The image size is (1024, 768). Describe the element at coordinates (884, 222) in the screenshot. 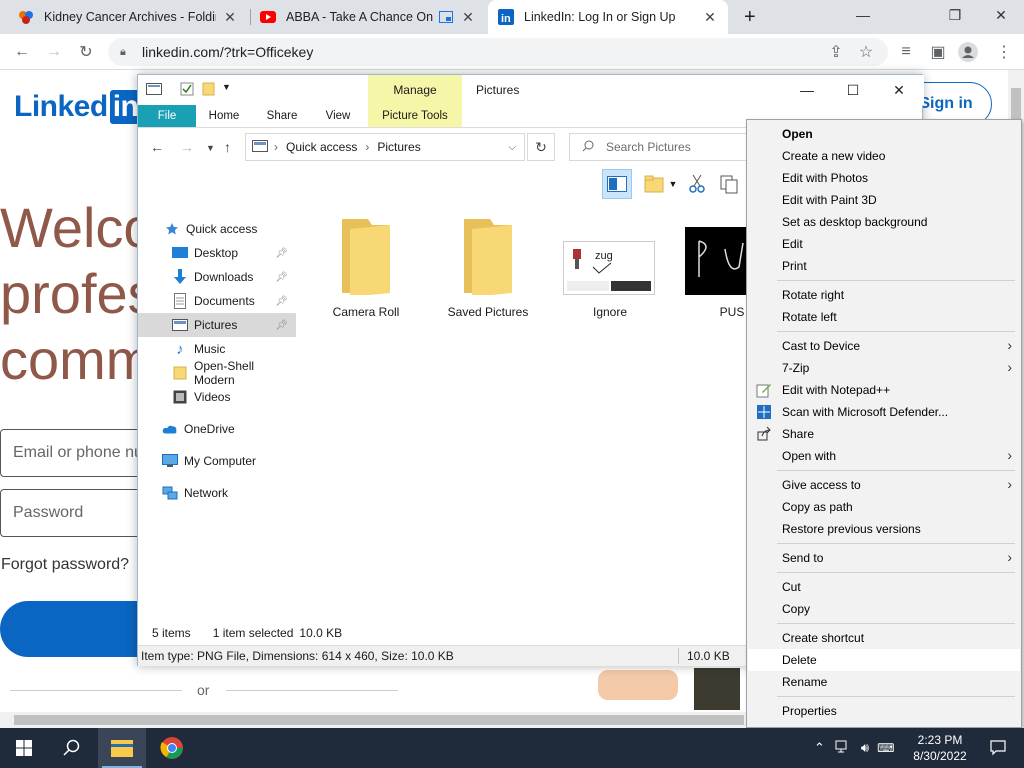

I see `menu-item-set-as-desktop-background: Set as desktop background` at that location.